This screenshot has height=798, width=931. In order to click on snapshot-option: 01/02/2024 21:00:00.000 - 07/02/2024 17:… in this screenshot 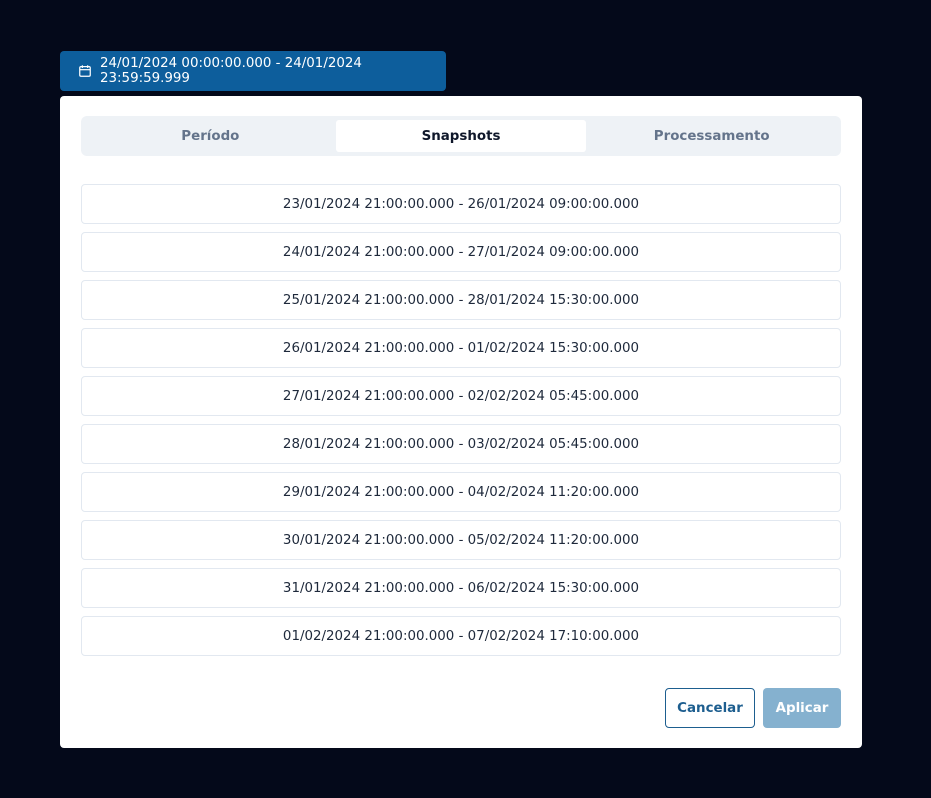, I will do `click(461, 636)`.